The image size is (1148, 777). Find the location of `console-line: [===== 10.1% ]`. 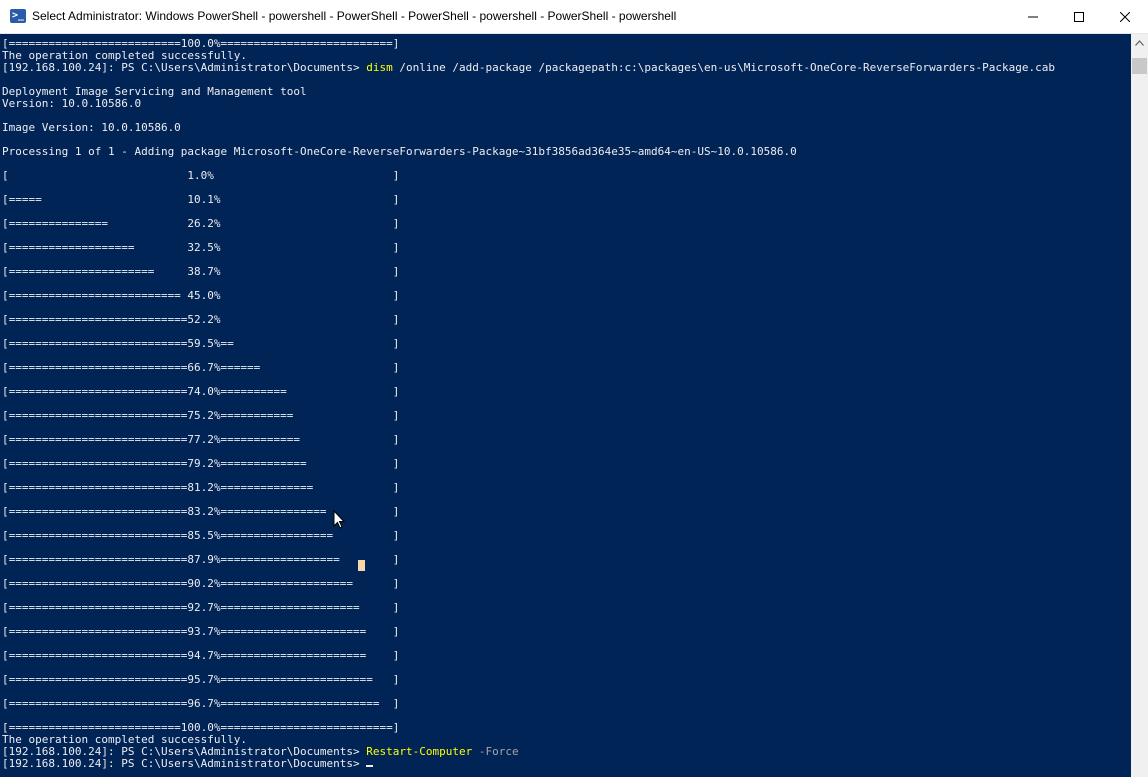

console-line: [===== 10.1% ] is located at coordinates (528, 200).